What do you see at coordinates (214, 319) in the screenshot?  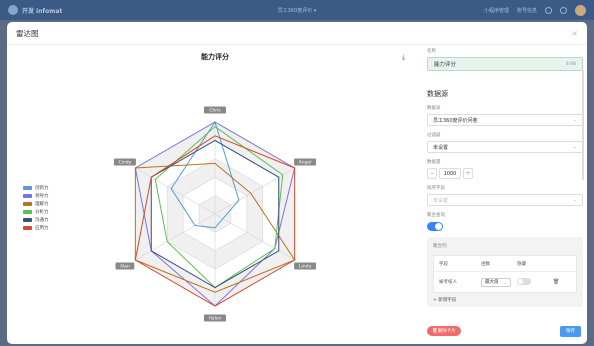 I see `radar-axis-label: Helen` at bounding box center [214, 319].